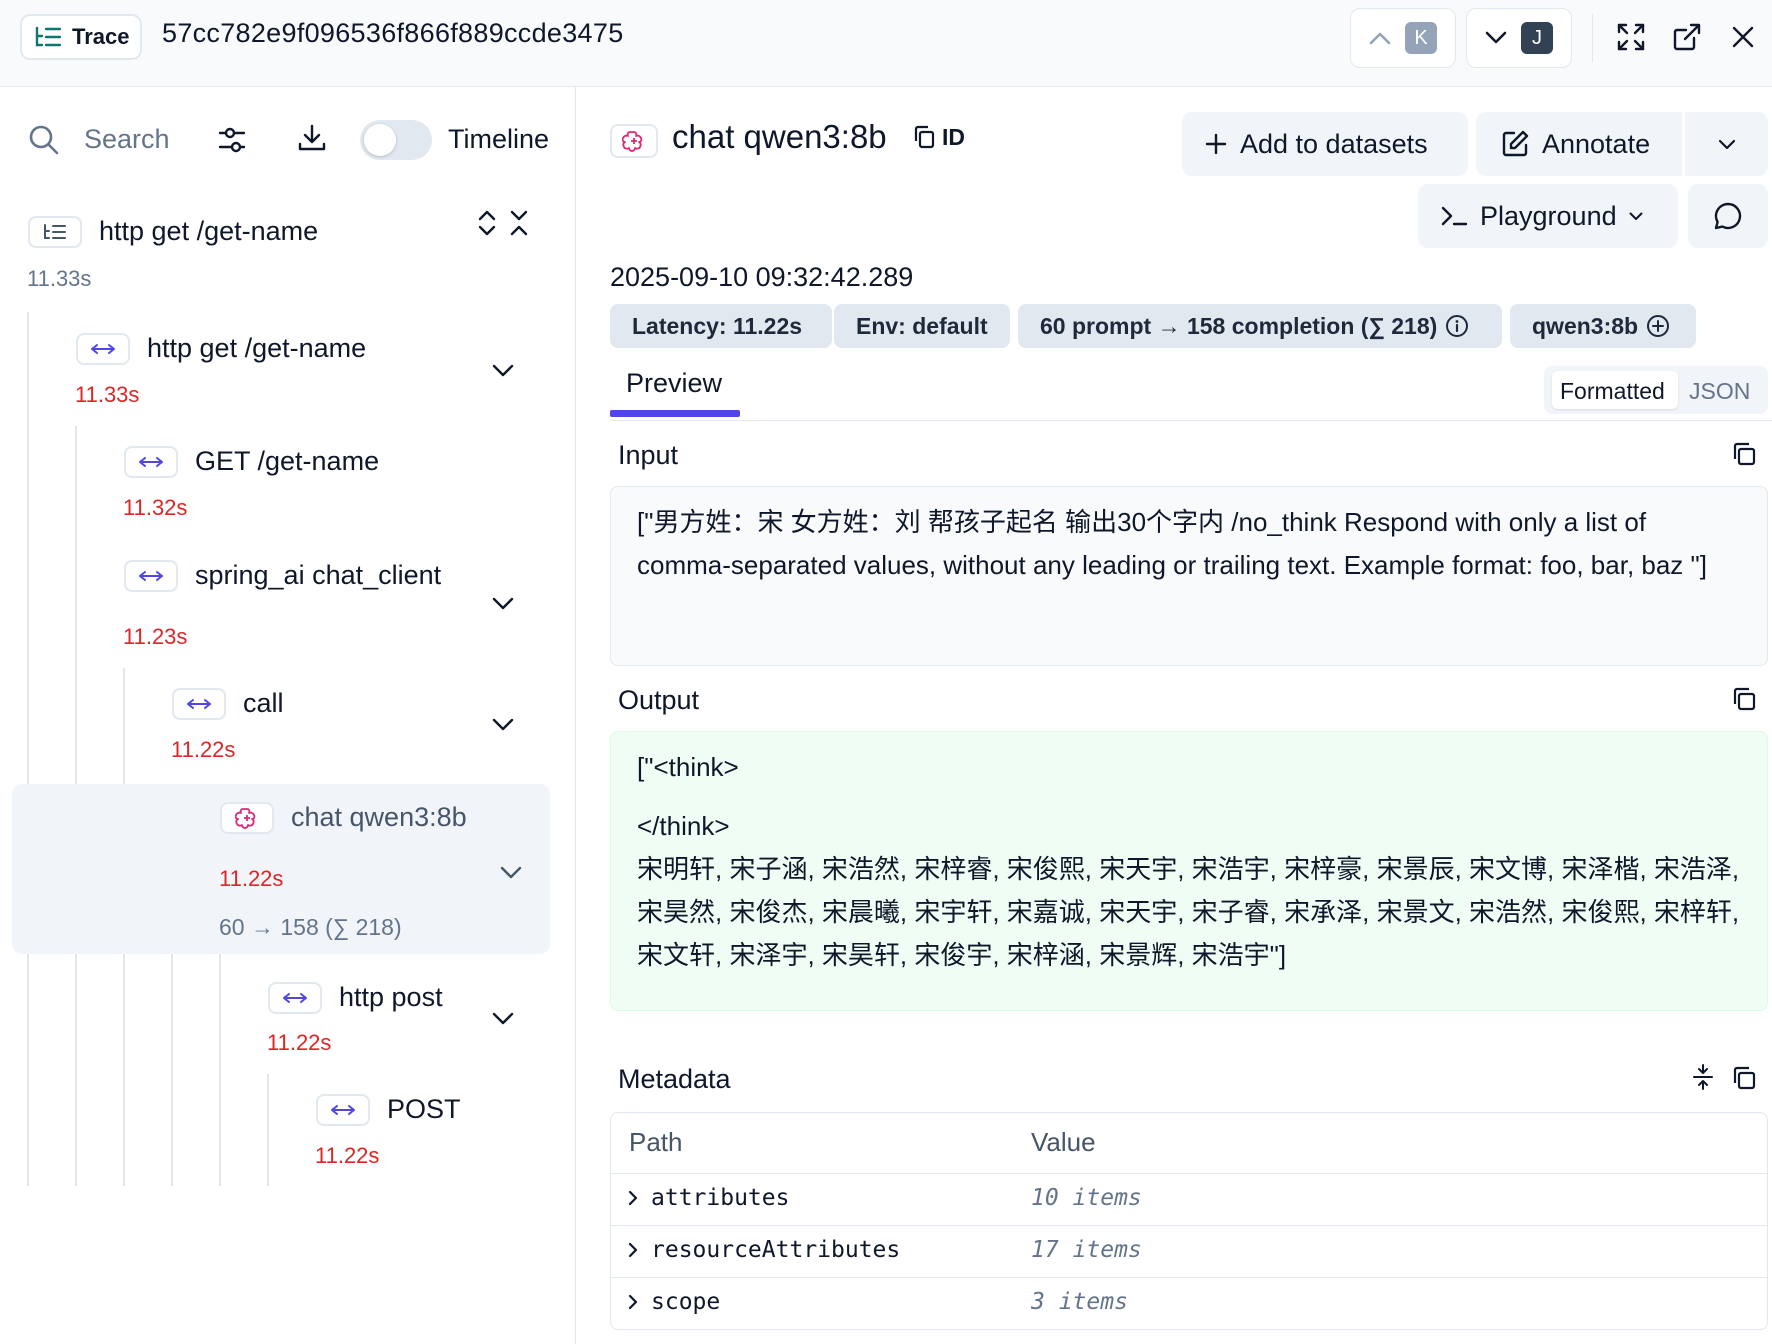  I want to click on tabs-divider, so click(1191, 420).